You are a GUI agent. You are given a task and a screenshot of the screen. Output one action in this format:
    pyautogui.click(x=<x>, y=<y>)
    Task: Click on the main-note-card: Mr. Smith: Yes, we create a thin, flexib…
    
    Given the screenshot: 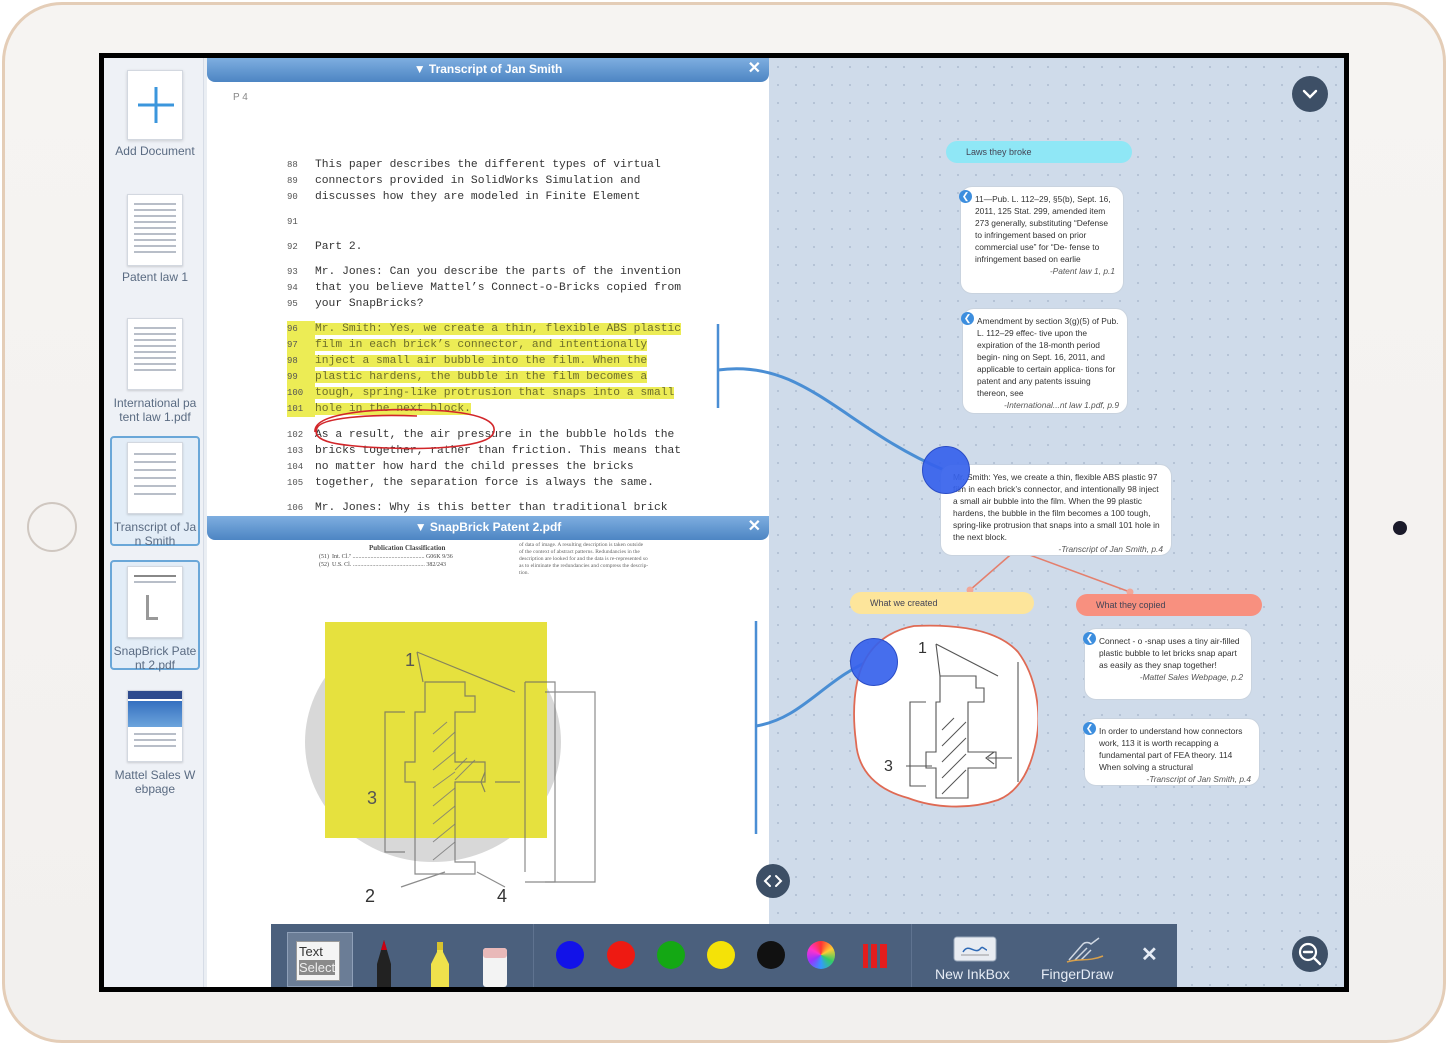 What is the action you would take?
    pyautogui.click(x=1056, y=510)
    